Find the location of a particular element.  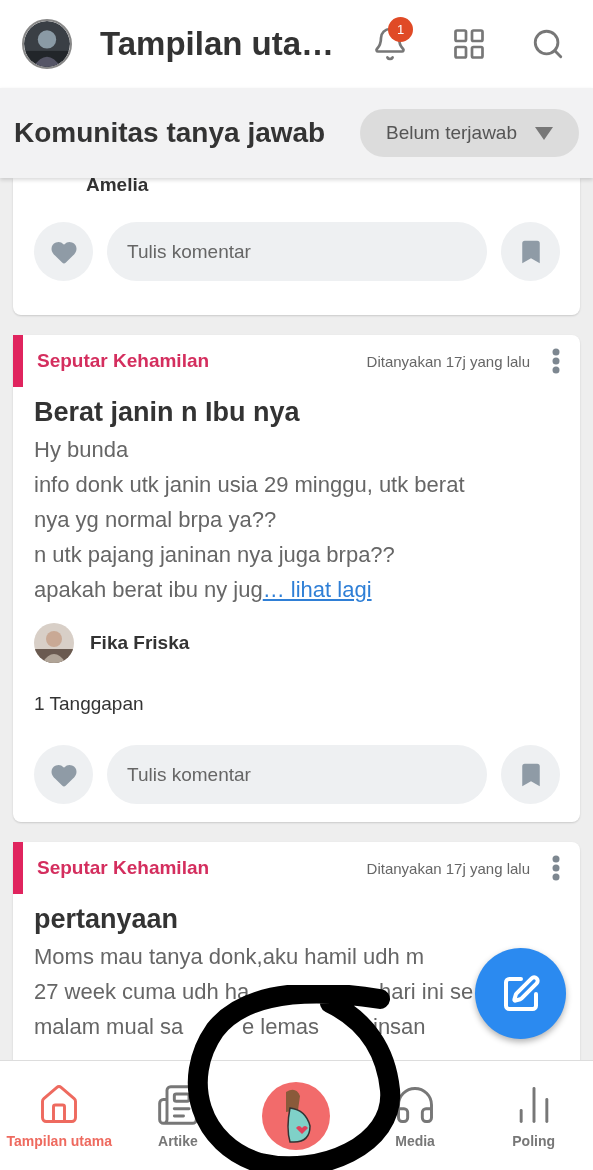

see-more-link: … lihat lagi is located at coordinates (317, 589).